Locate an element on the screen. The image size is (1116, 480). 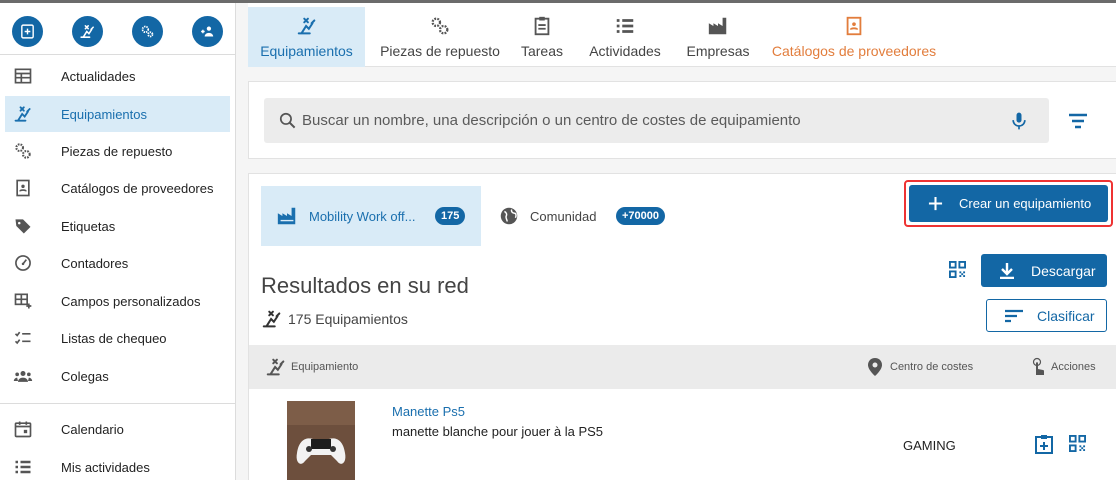
new-request-icon is located at coordinates (27, 31).